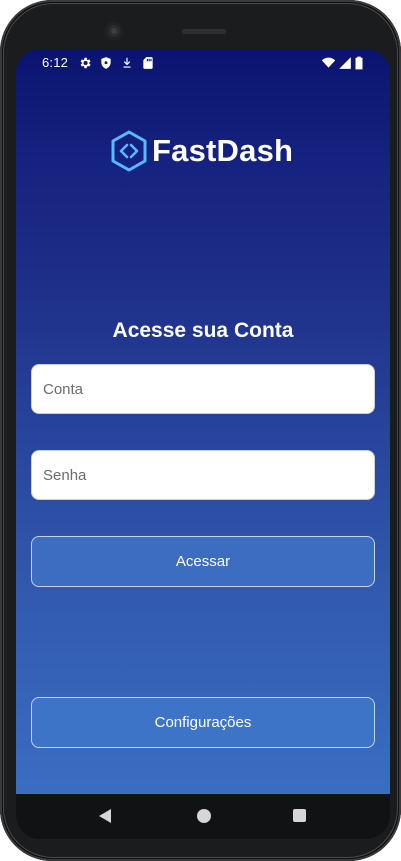 The image size is (401, 861). Describe the element at coordinates (114, 31) in the screenshot. I see `front-camera` at that location.